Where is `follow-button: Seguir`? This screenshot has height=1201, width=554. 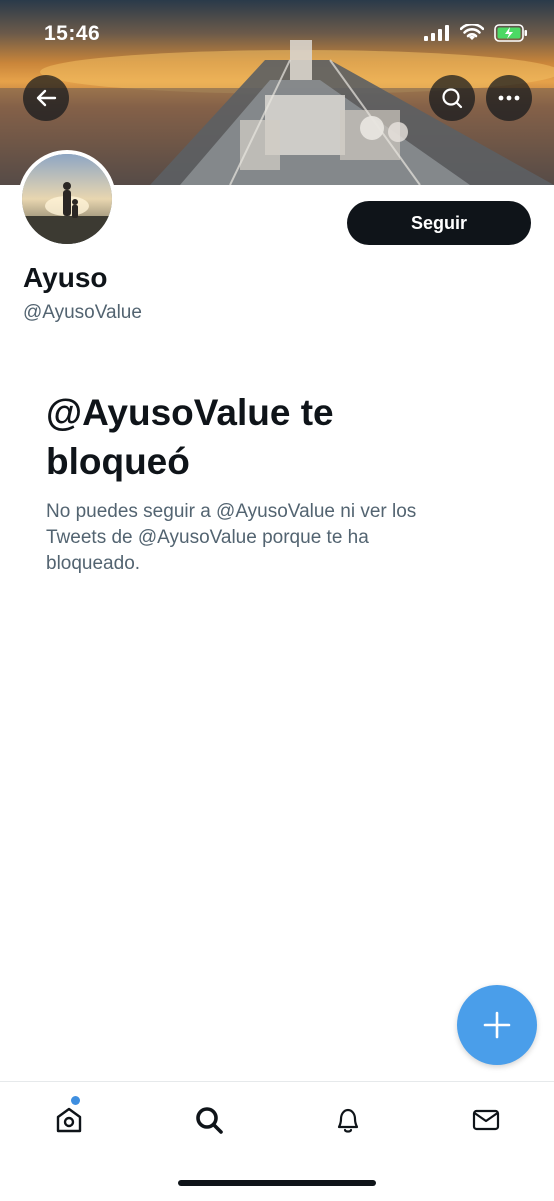 follow-button: Seguir is located at coordinates (439, 223).